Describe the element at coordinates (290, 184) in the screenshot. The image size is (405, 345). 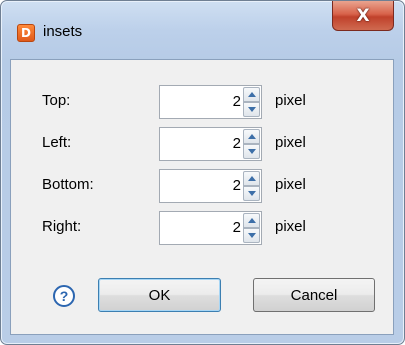
I see `bottom-unit-label: pixel` at that location.